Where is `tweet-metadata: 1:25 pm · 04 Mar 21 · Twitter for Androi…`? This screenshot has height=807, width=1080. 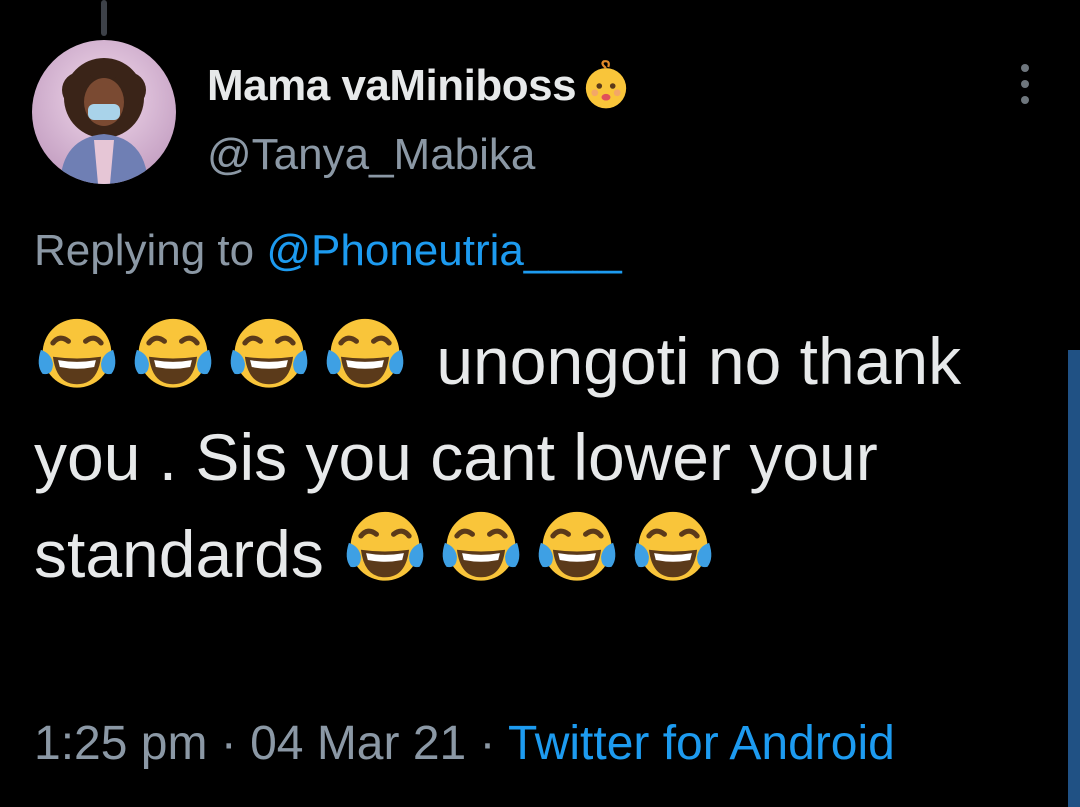
tweet-metadata: 1:25 pm · 04 Mar 21 · Twitter for Androi… is located at coordinates (464, 743).